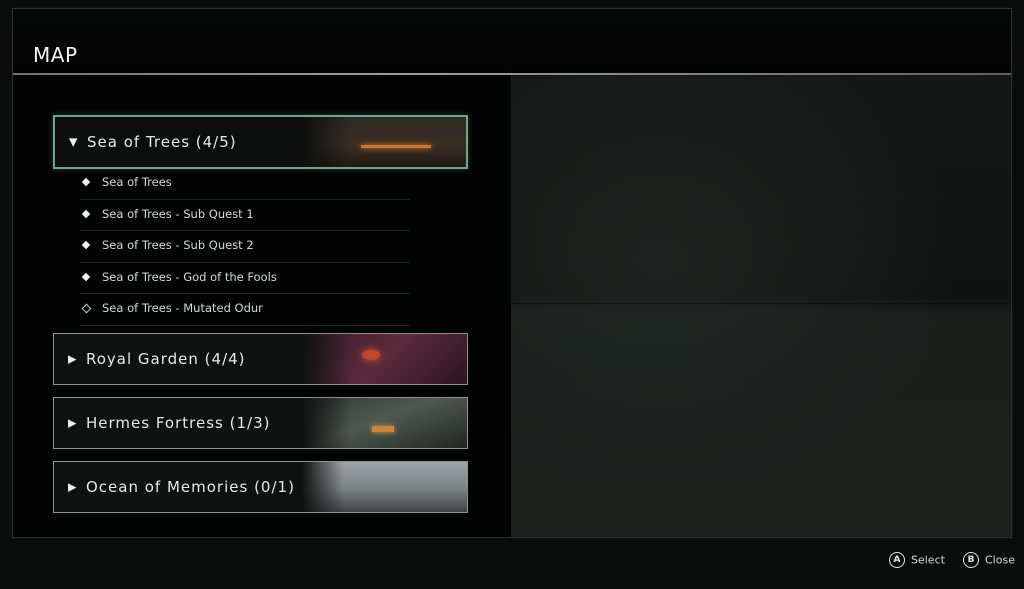 This screenshot has height=589, width=1024. What do you see at coordinates (55, 55) in the screenshot?
I see `page-title: MAP` at bounding box center [55, 55].